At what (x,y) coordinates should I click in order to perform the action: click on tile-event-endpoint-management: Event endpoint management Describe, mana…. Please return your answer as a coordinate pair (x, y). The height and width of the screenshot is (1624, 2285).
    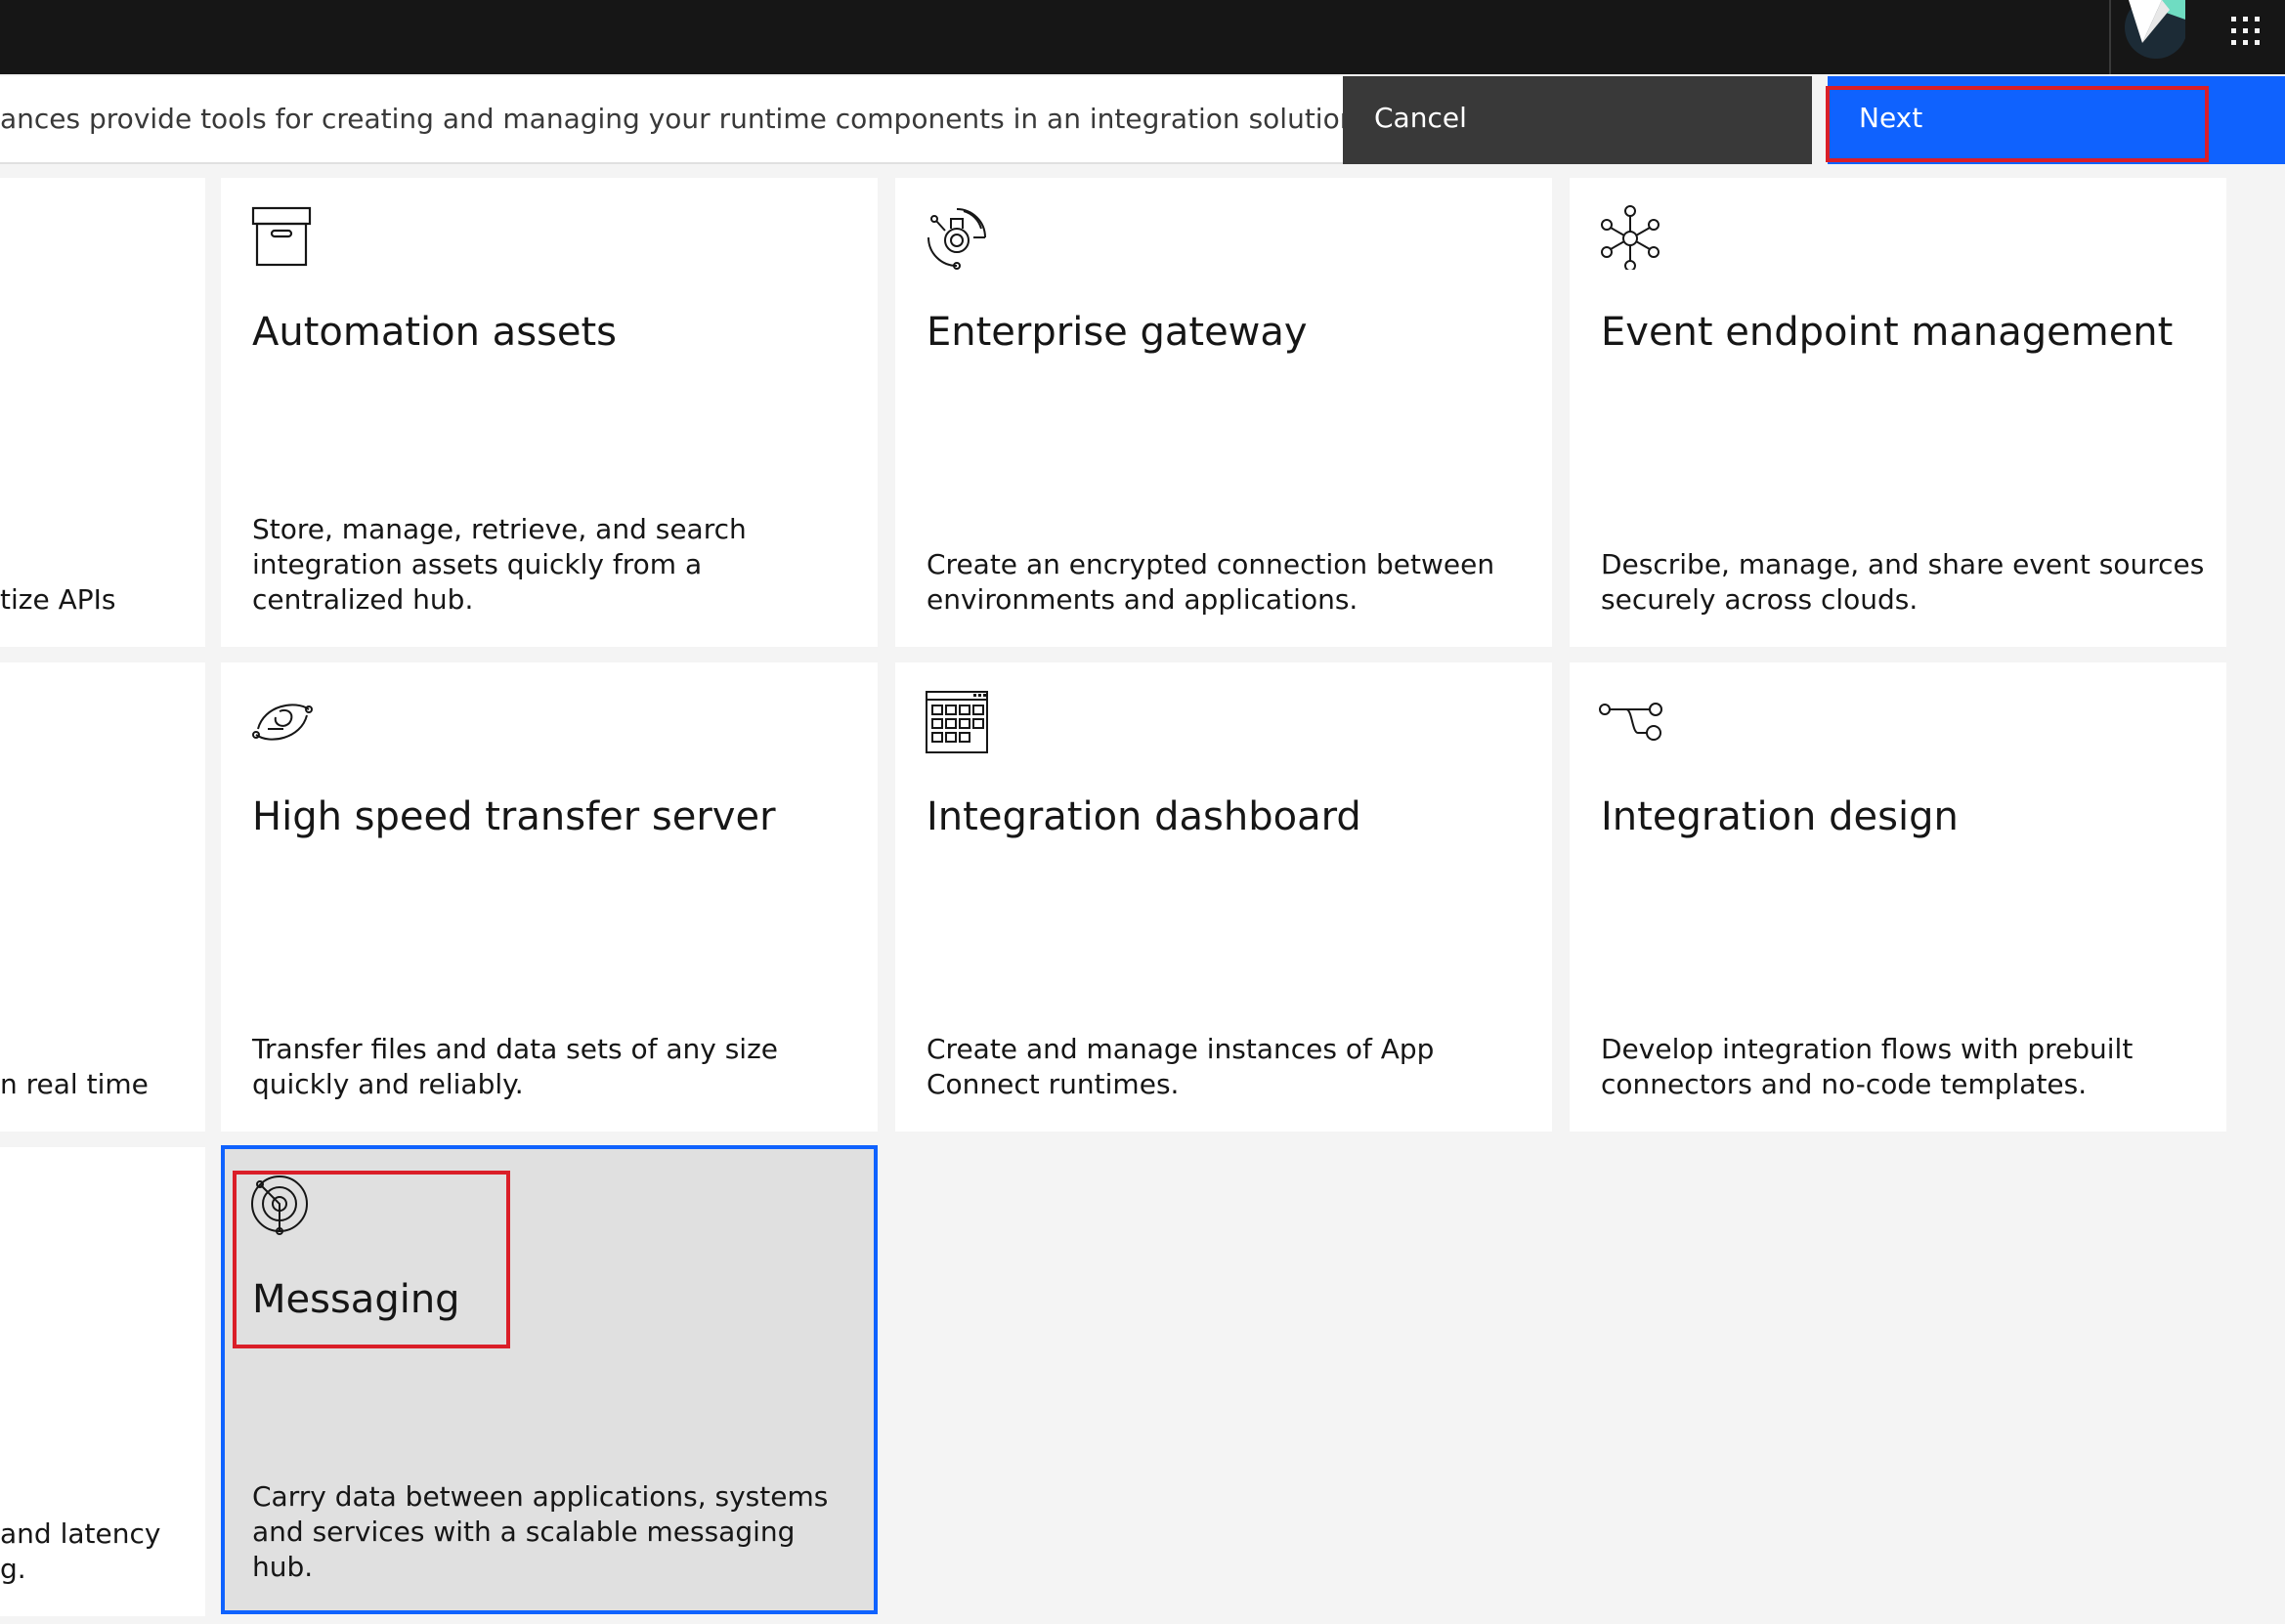
    Looking at the image, I should click on (1898, 413).